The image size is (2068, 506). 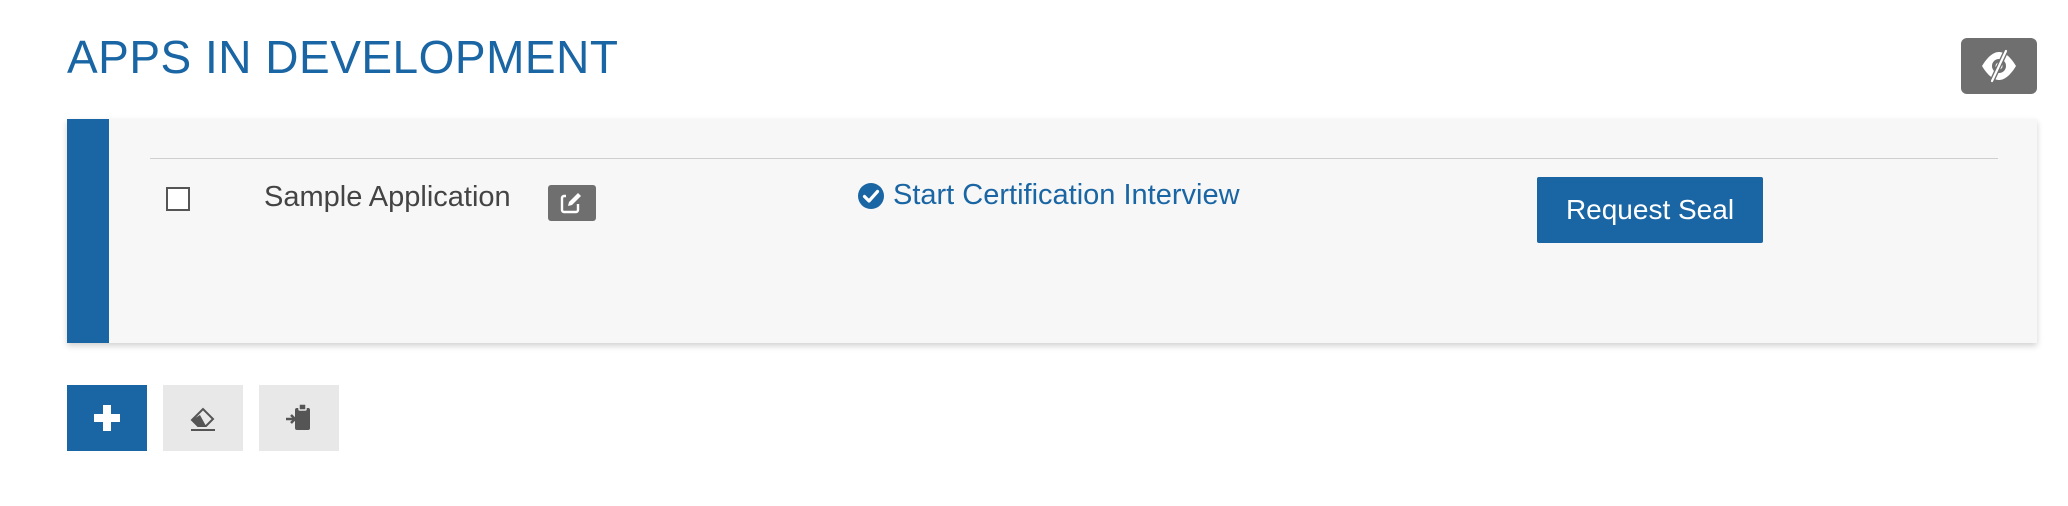 What do you see at coordinates (1650, 210) in the screenshot?
I see `request-seal-button: Request Seal` at bounding box center [1650, 210].